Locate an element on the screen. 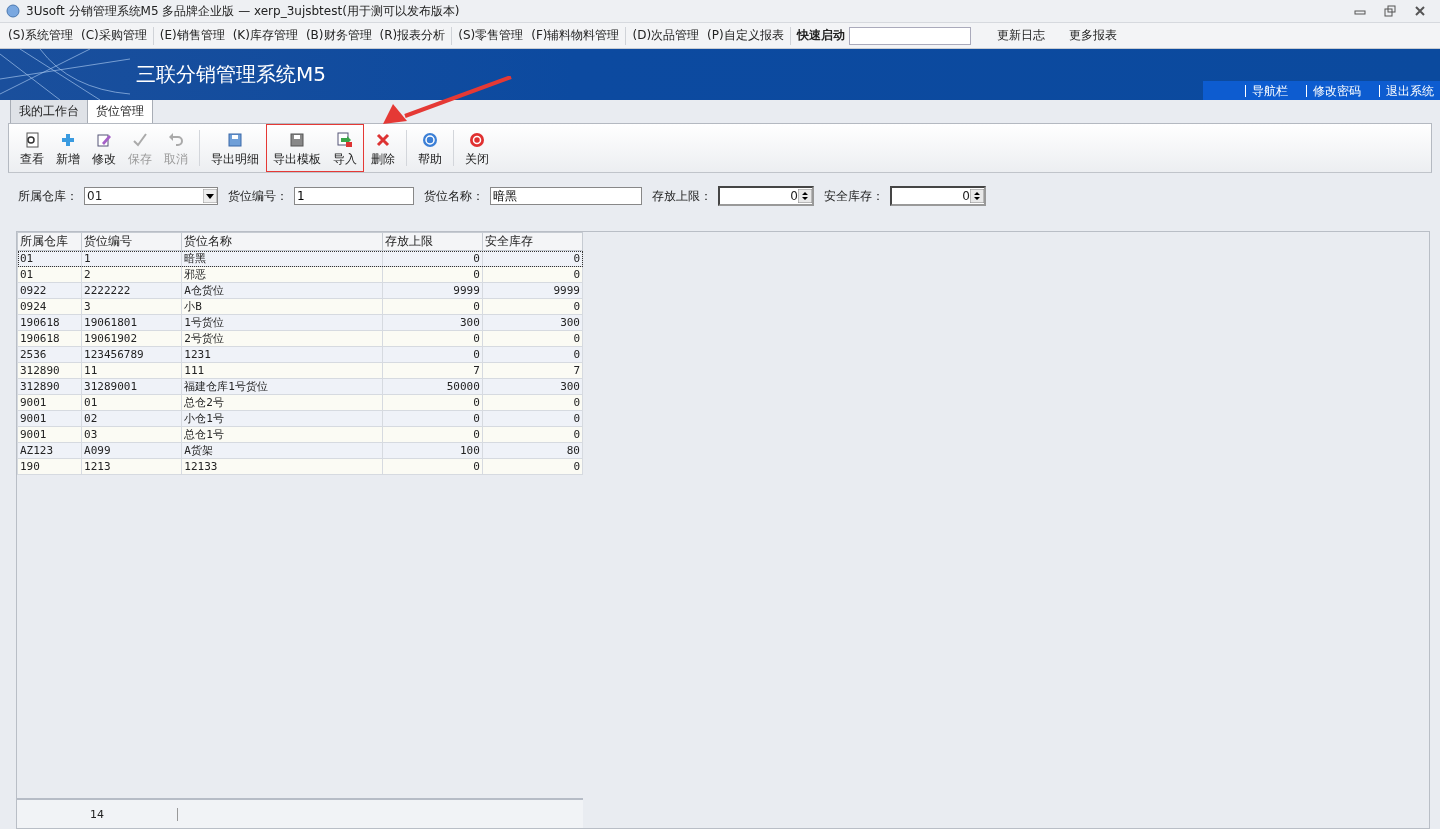  toolbar-button: 修改 is located at coordinates (104, 150).